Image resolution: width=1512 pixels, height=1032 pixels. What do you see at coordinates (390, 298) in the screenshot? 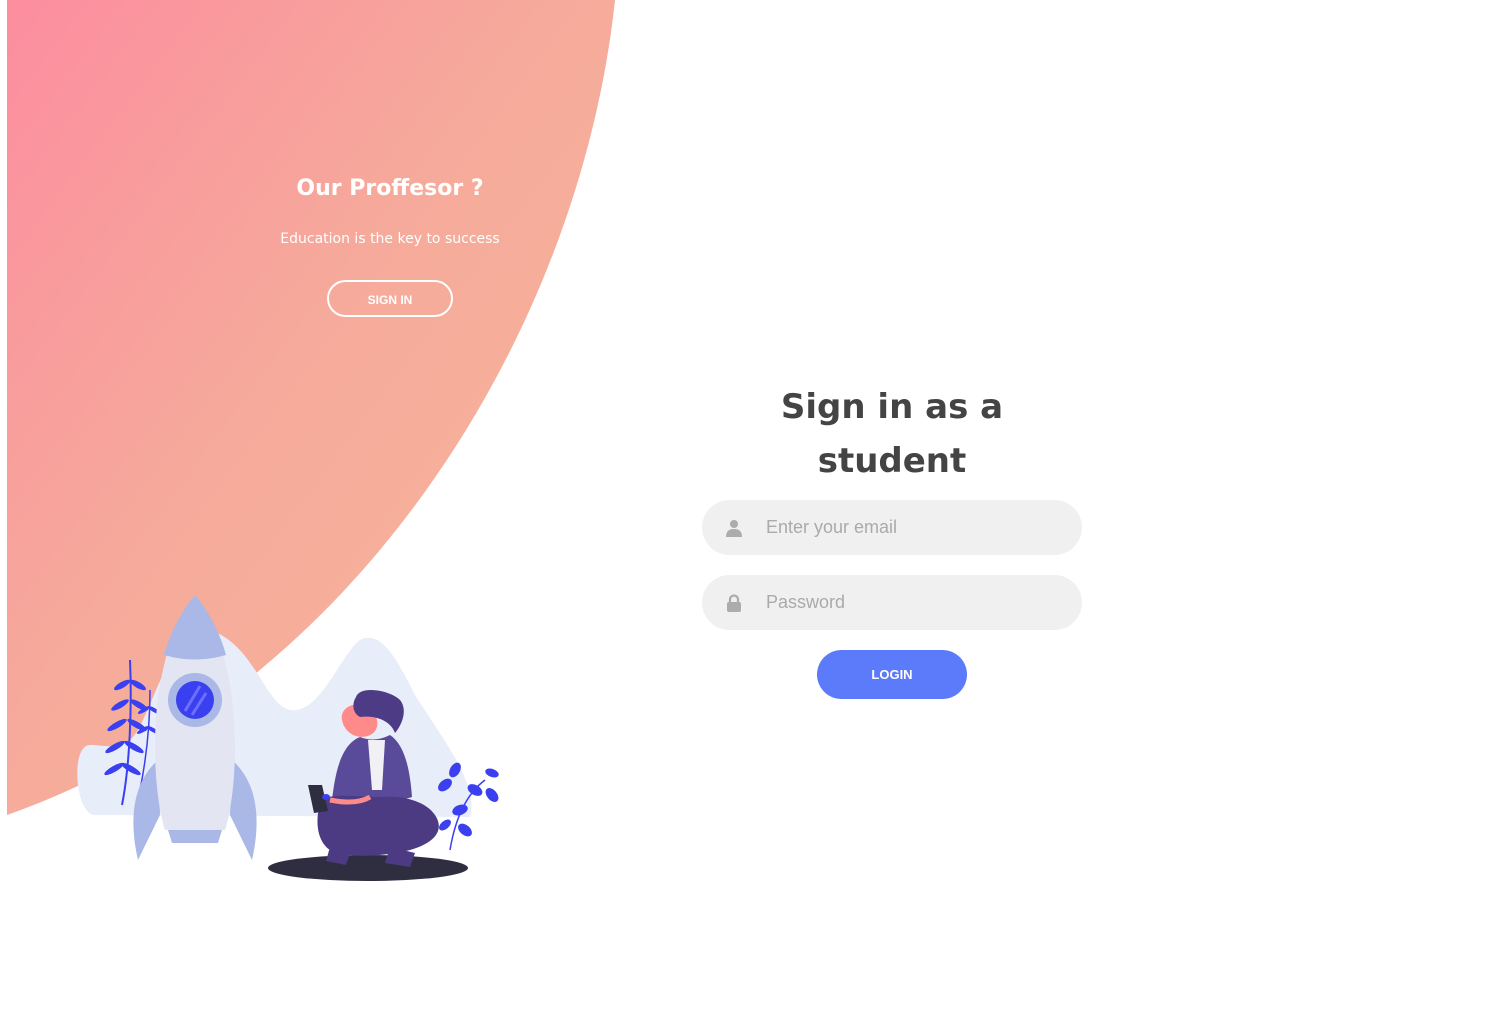
I see `professor-sign-in-button: SIGN IN` at bounding box center [390, 298].